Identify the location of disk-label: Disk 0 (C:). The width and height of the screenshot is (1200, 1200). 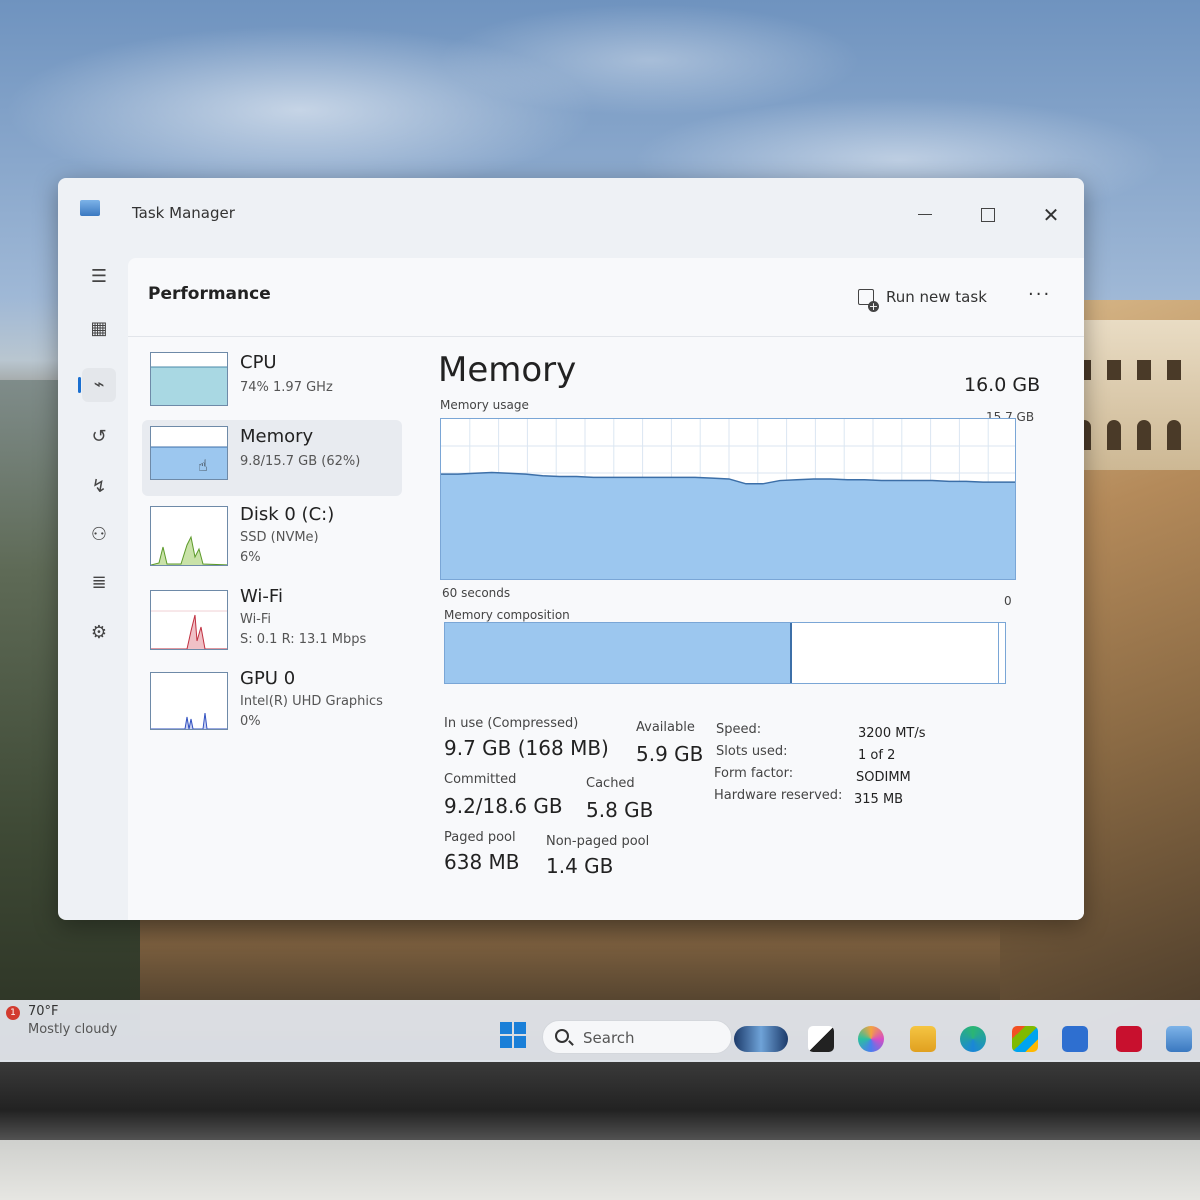
(287, 514).